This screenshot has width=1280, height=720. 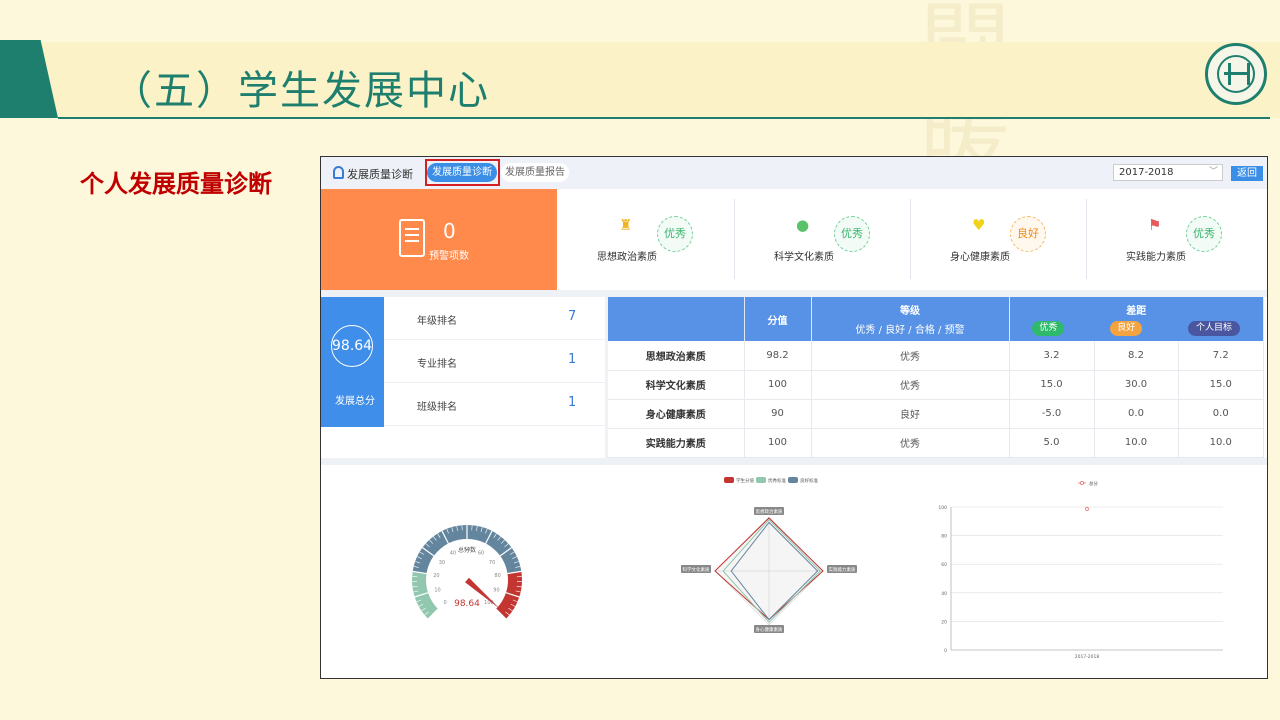 I want to click on row-score: 100, so click(x=778, y=443).